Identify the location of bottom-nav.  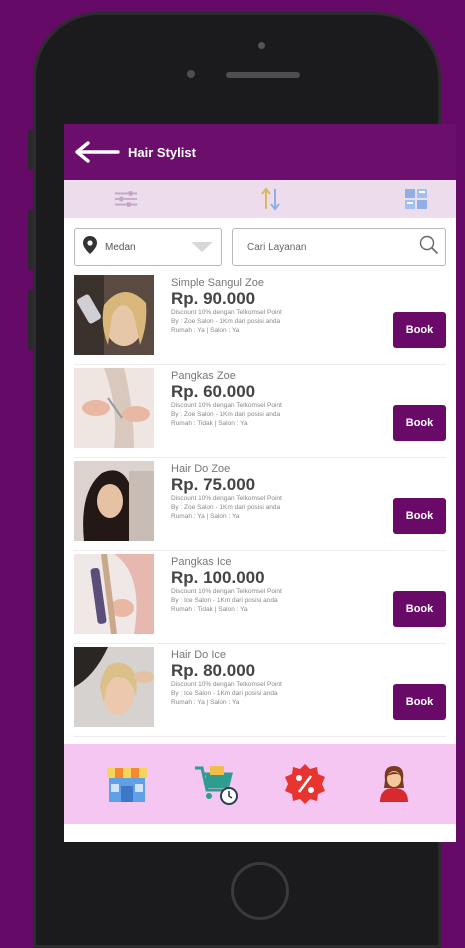
(260, 784).